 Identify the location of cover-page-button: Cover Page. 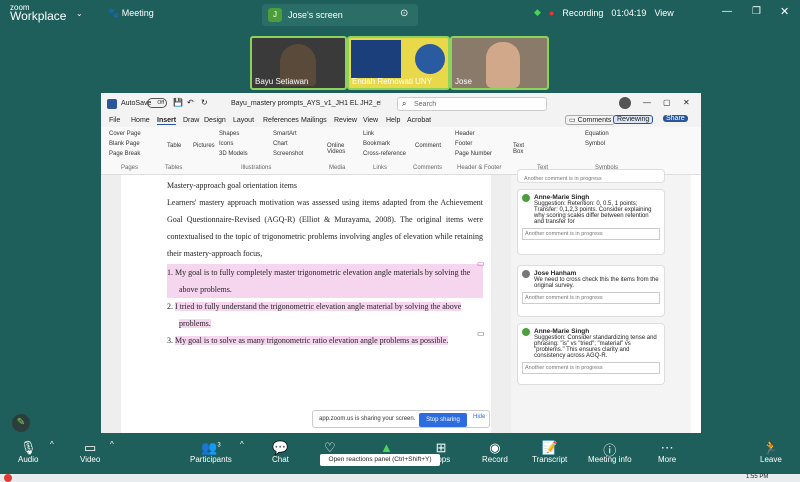
(125, 134).